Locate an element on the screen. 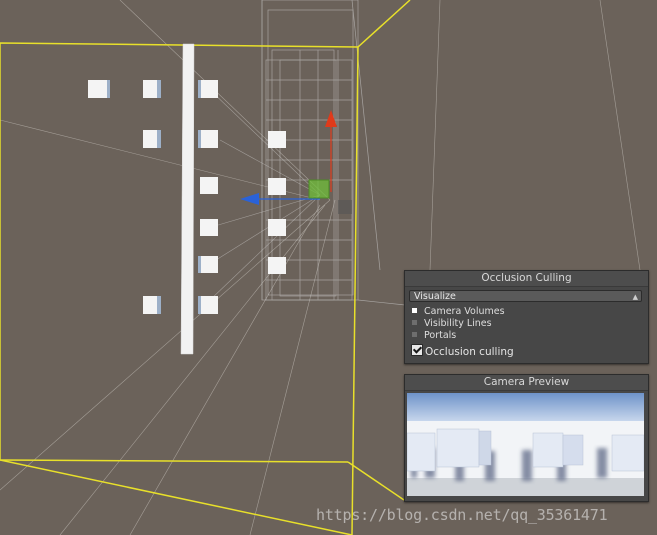 The width and height of the screenshot is (657, 535). legend-label: Camera Volumes is located at coordinates (464, 311).